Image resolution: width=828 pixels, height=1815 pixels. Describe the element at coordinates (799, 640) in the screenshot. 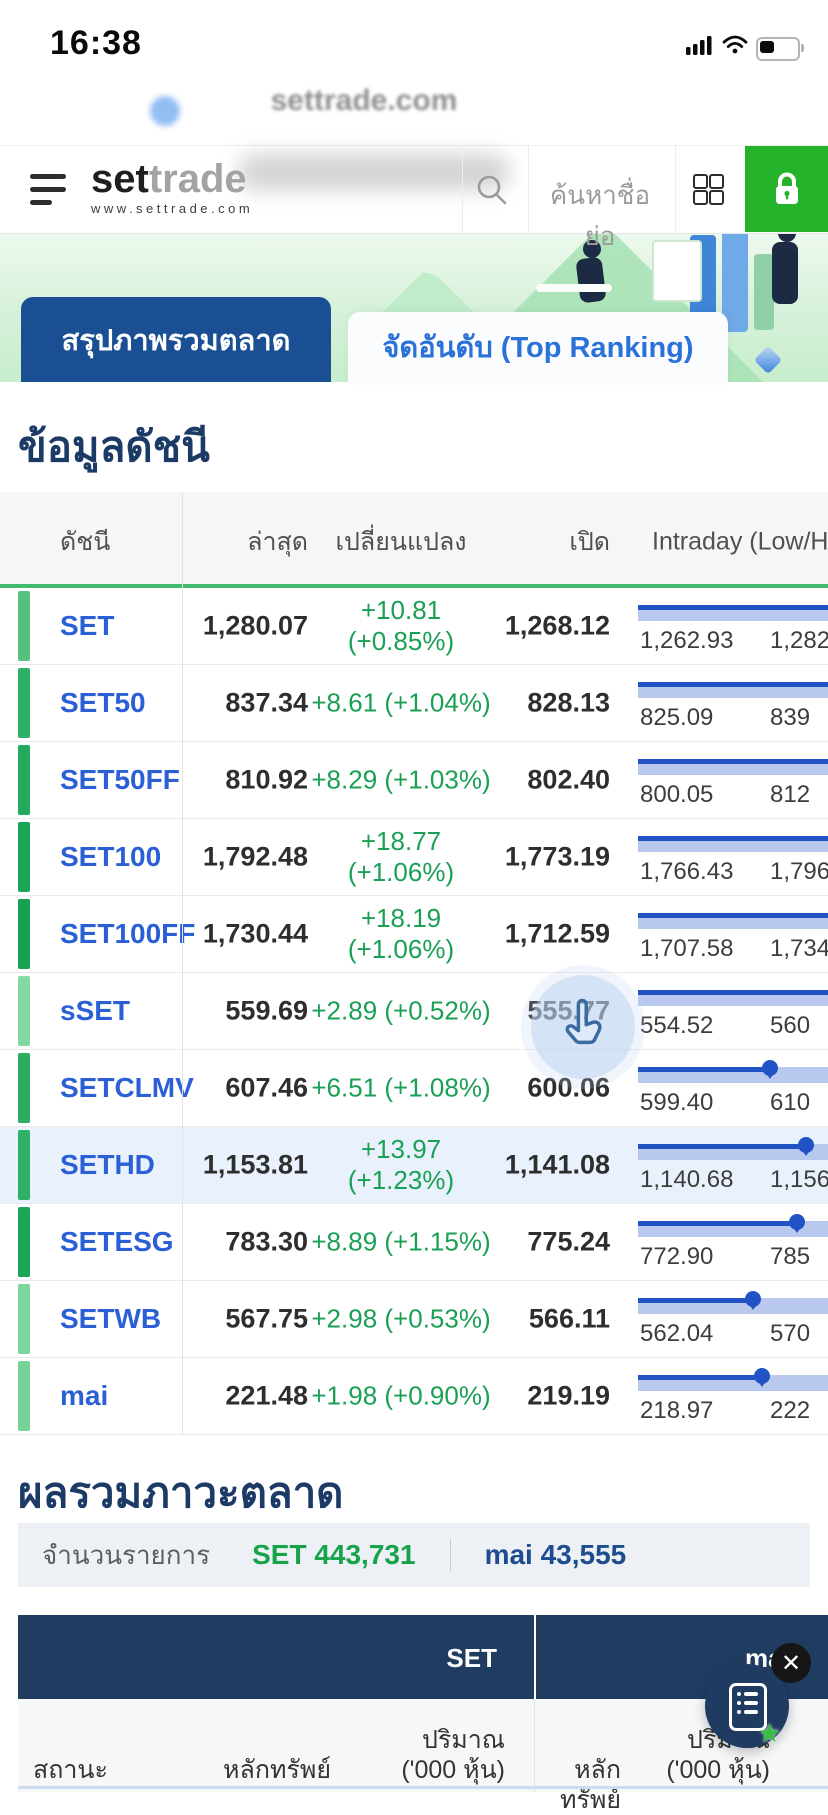

I see `intraday-high: 1,282` at that location.